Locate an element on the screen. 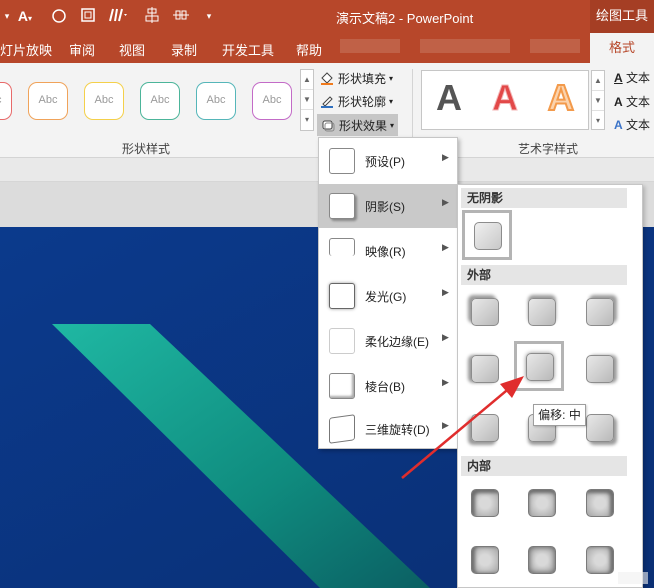 This screenshot has width=654, height=588. arrow-shaft is located at coordinates (457, 432).